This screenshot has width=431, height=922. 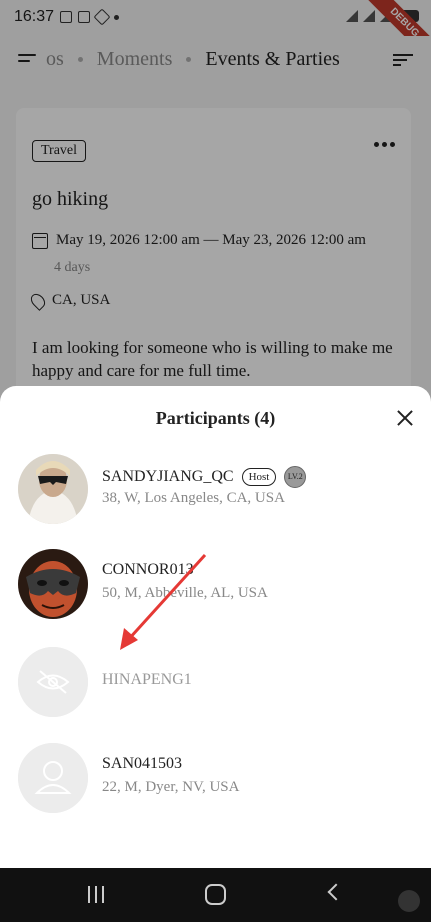 I want to click on participant-name-row: SAN041503, so click(x=142, y=764).